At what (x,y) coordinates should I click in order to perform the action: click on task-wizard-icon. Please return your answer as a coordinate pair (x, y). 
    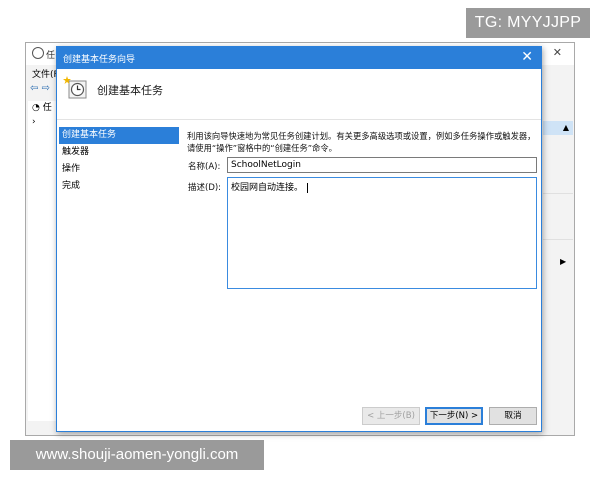
    Looking at the image, I should click on (75, 87).